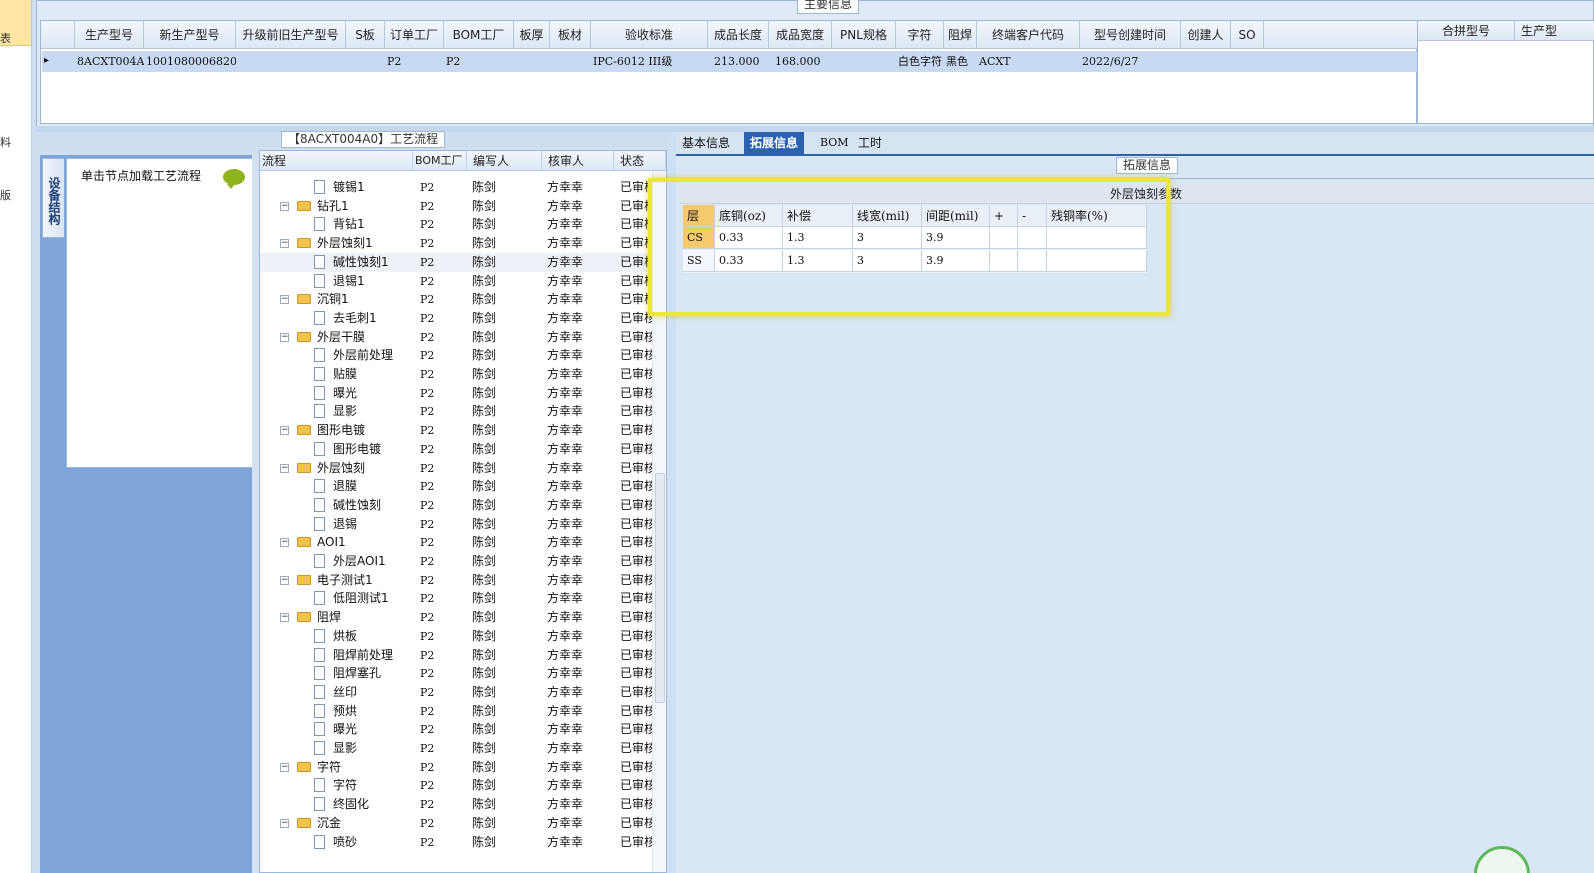  What do you see at coordinates (53, 198) in the screenshot?
I see `tab-equipment-structure: 设备结构` at bounding box center [53, 198].